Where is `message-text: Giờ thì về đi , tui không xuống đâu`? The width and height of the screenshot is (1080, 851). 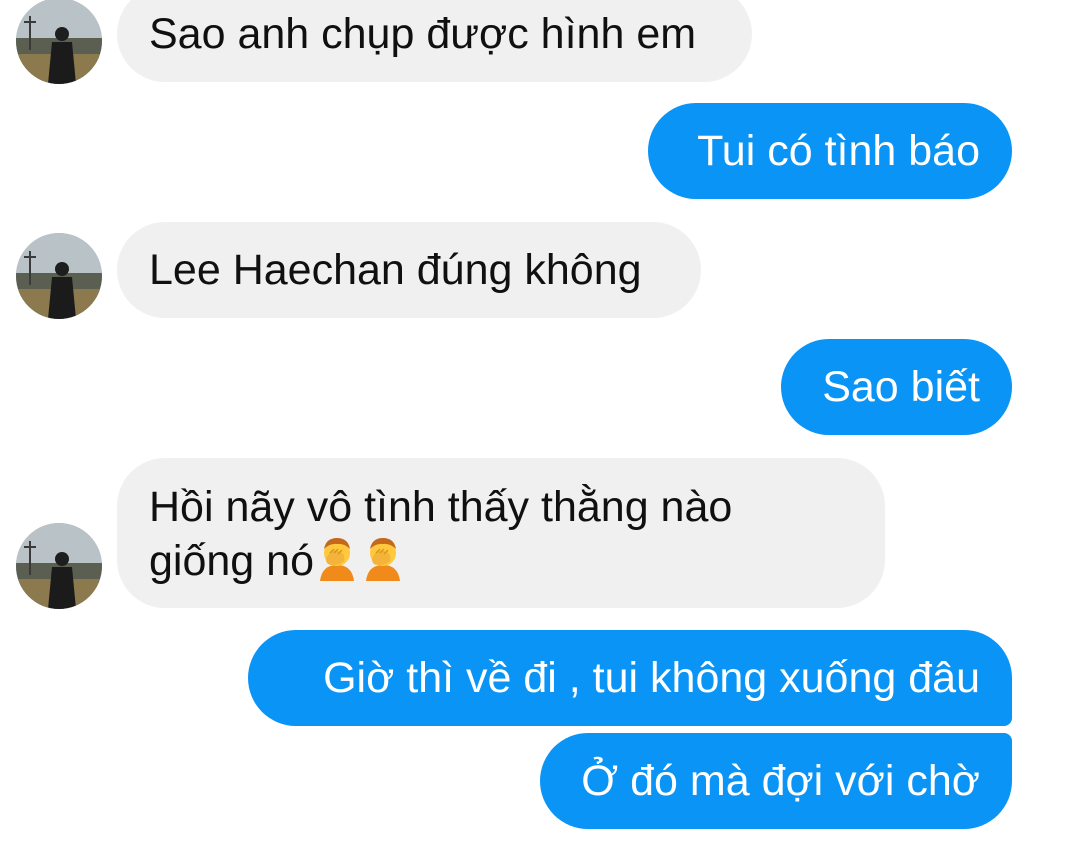 message-text: Giờ thì về đi , tui không xuống đâu is located at coordinates (651, 678).